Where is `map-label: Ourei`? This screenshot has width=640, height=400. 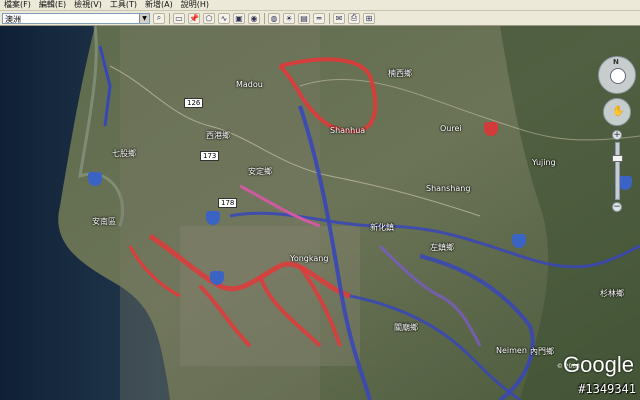 map-label: Ourei is located at coordinates (451, 128).